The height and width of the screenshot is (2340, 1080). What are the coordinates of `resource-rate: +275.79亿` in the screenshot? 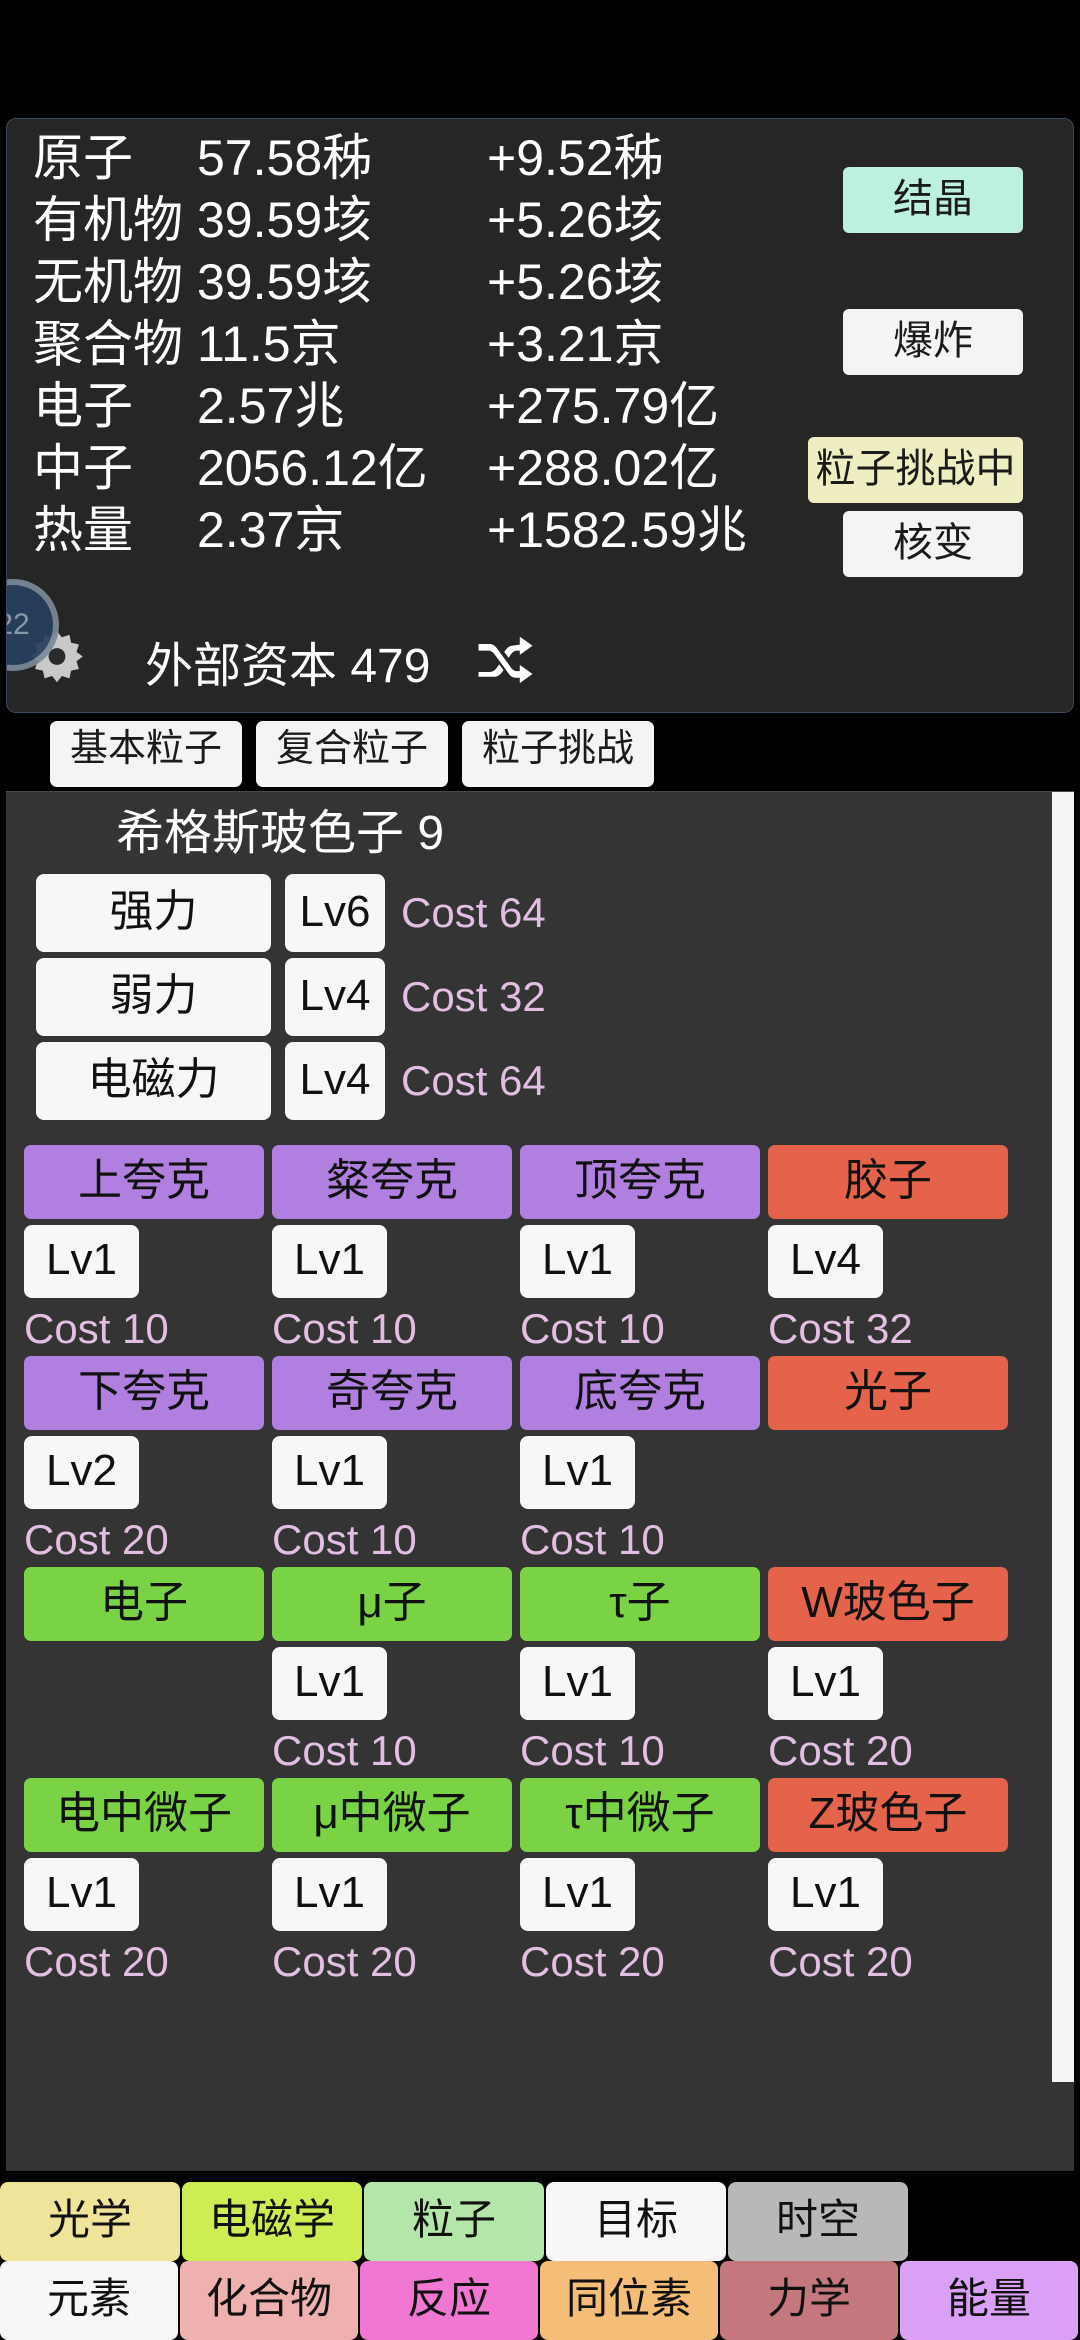 It's located at (603, 406).